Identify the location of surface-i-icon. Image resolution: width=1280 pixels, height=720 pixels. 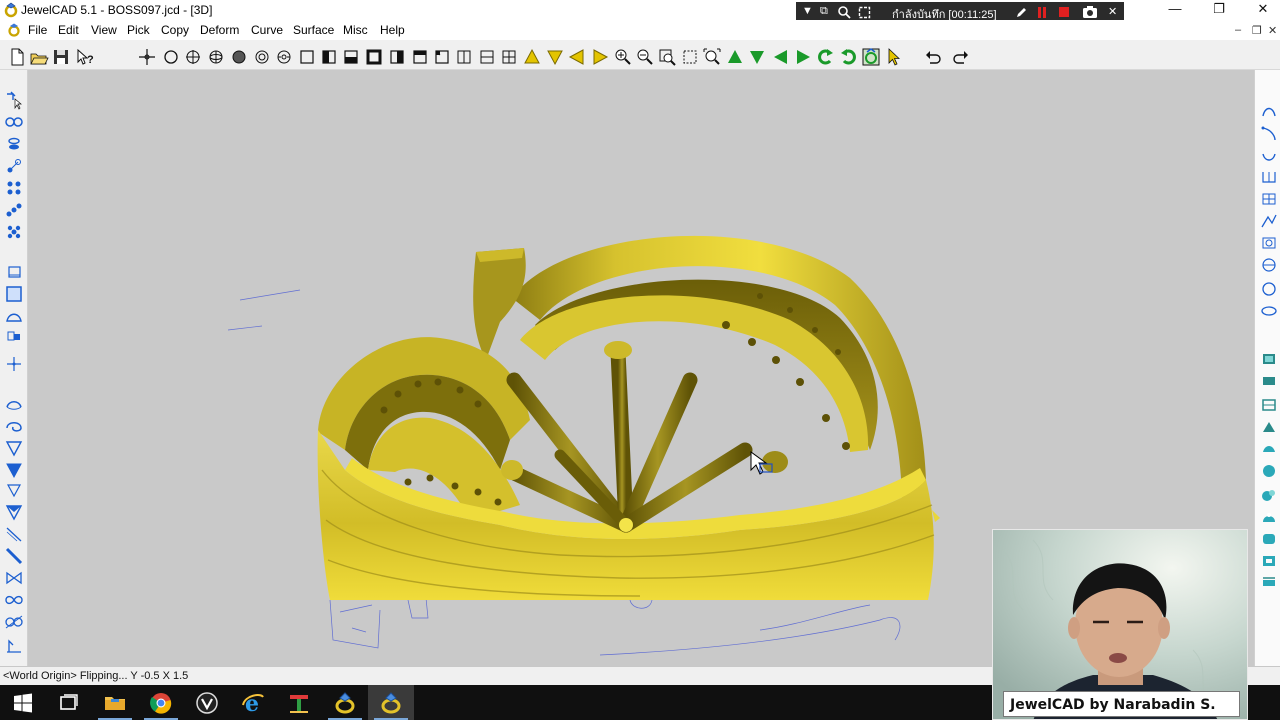
(1269, 539).